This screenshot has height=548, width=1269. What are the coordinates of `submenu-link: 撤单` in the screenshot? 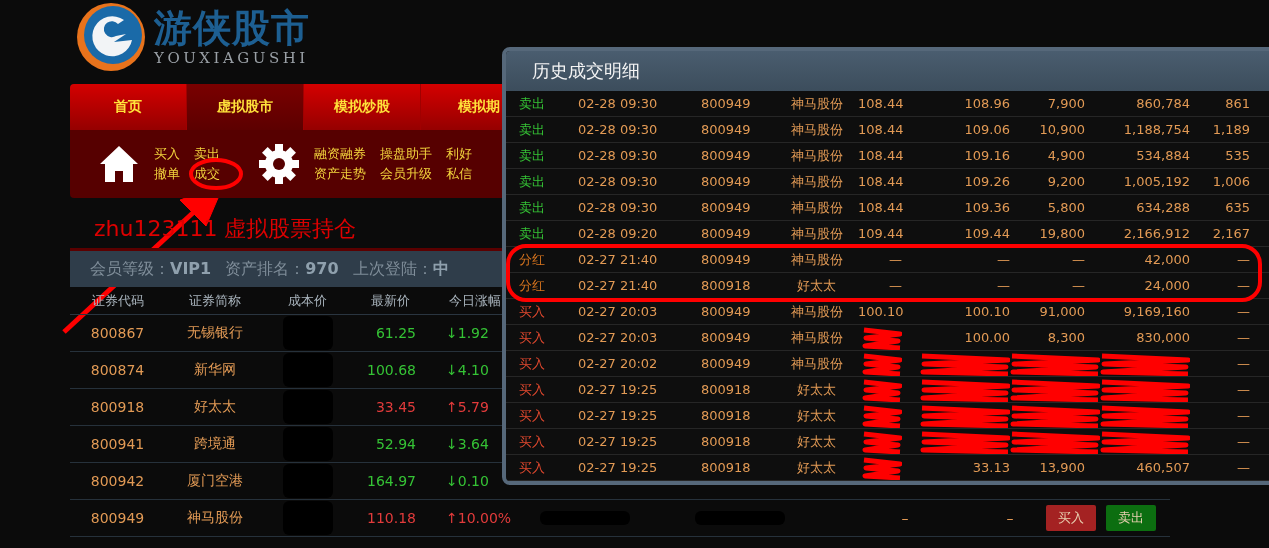 It's located at (167, 174).